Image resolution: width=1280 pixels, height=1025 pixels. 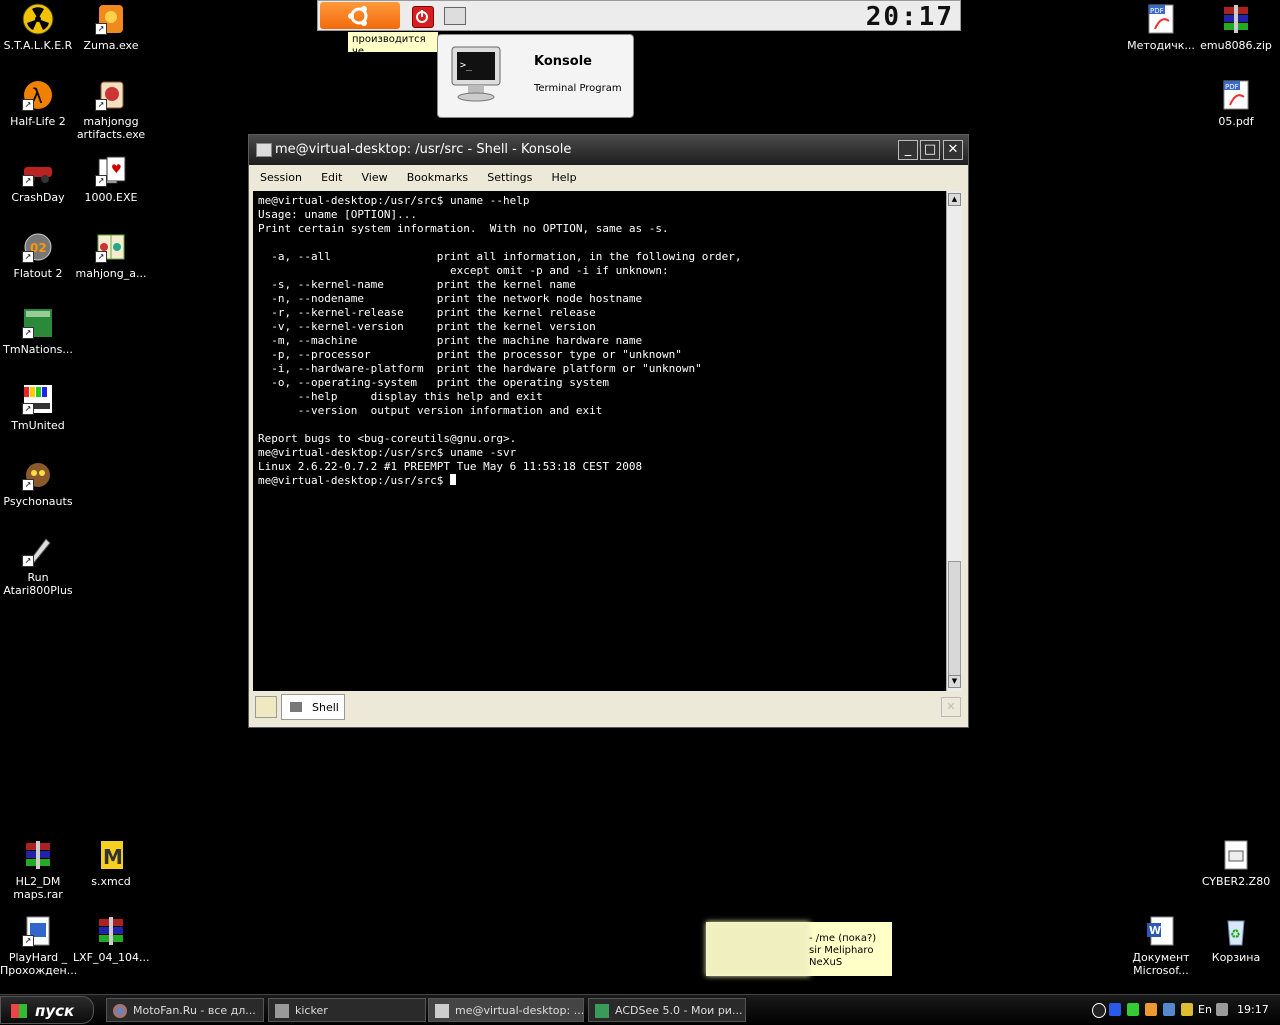 I want to click on desktop-icon-zuma: ↗ Zuma.exe, so click(x=111, y=27).